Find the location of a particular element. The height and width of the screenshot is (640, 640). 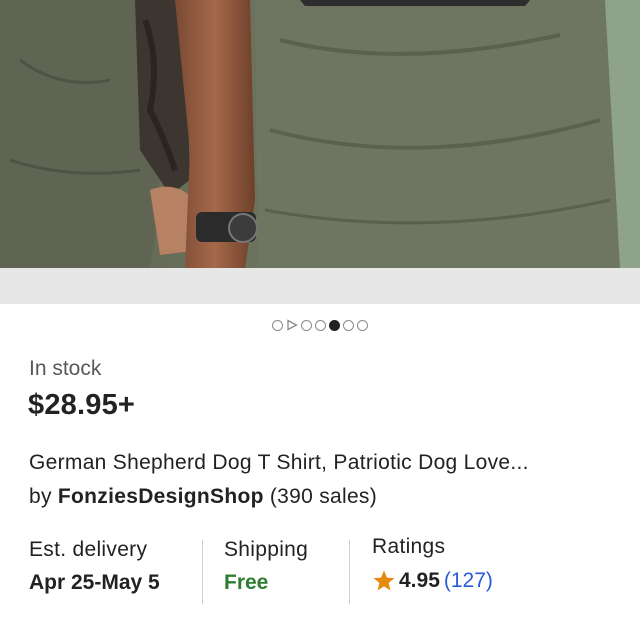

shop-byline: by FonziesDesignShop (390 sales) is located at coordinates (203, 497).